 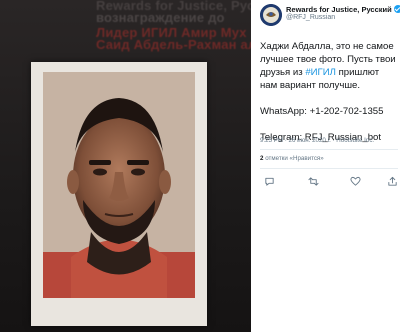 I want to click on hashtag-link: #ИГИЛ, so click(x=320, y=72).